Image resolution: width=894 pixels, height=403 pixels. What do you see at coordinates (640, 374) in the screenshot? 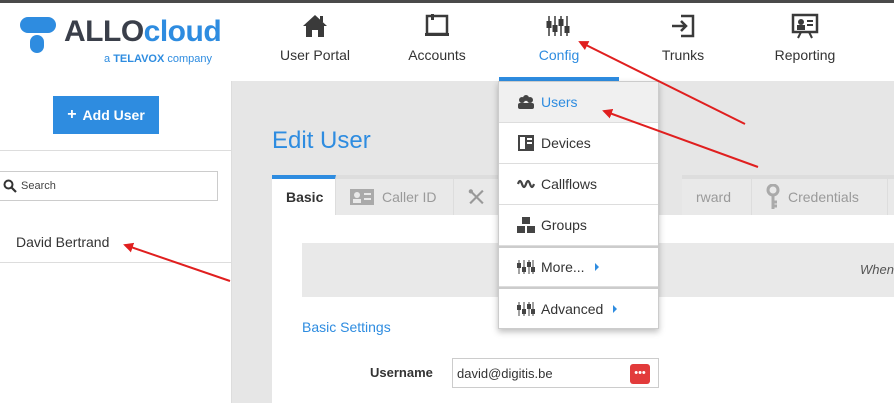
I see `password-dots-icon: •••` at bounding box center [640, 374].